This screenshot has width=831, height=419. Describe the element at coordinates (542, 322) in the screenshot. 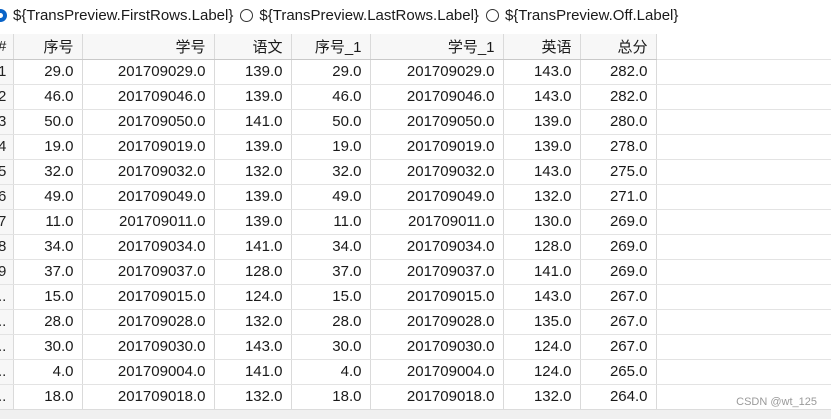

I see `table-cell: 135.0` at that location.